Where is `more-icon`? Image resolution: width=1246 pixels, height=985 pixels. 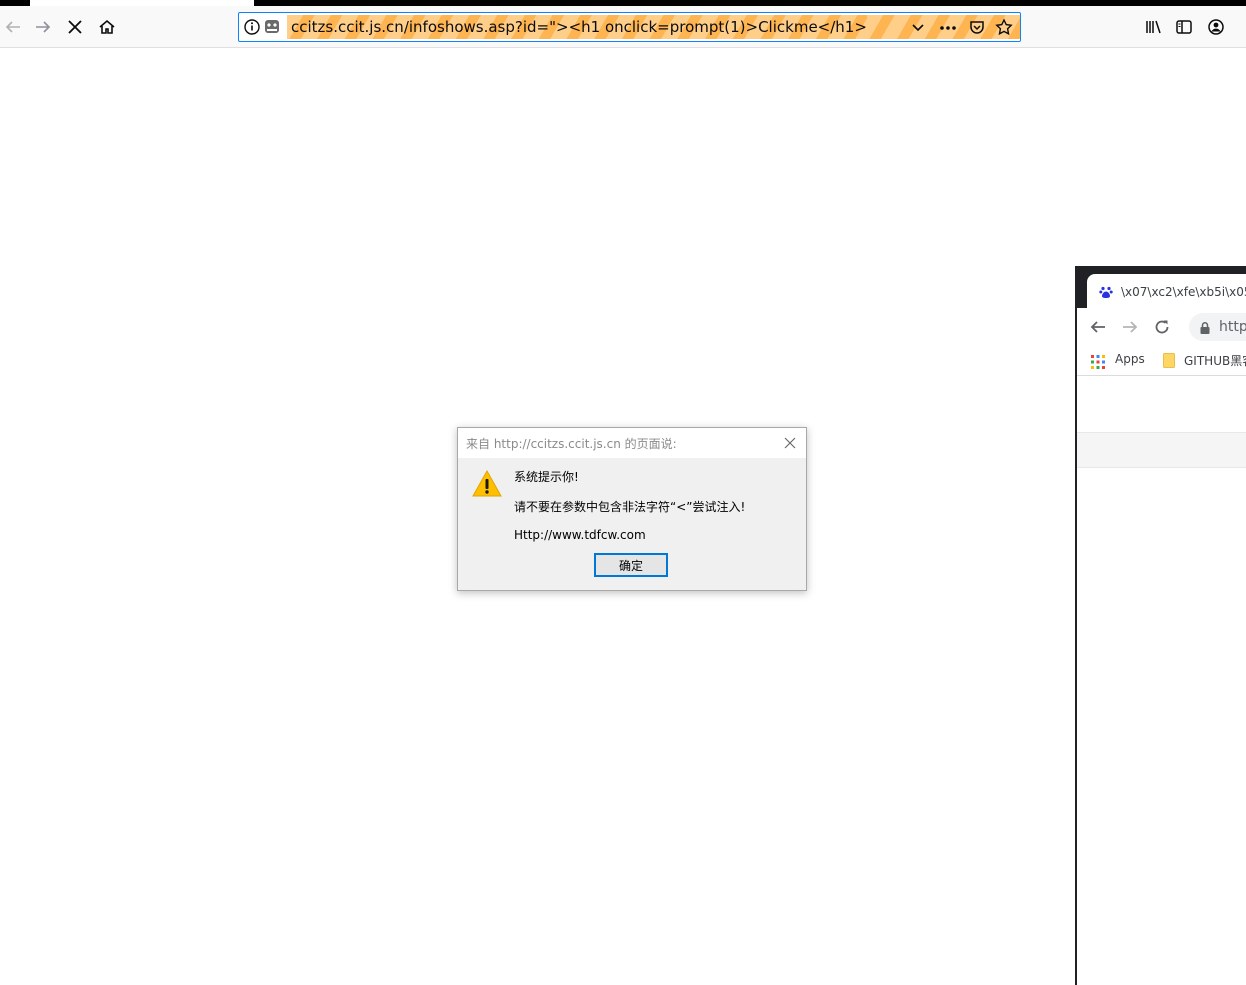
more-icon is located at coordinates (948, 29).